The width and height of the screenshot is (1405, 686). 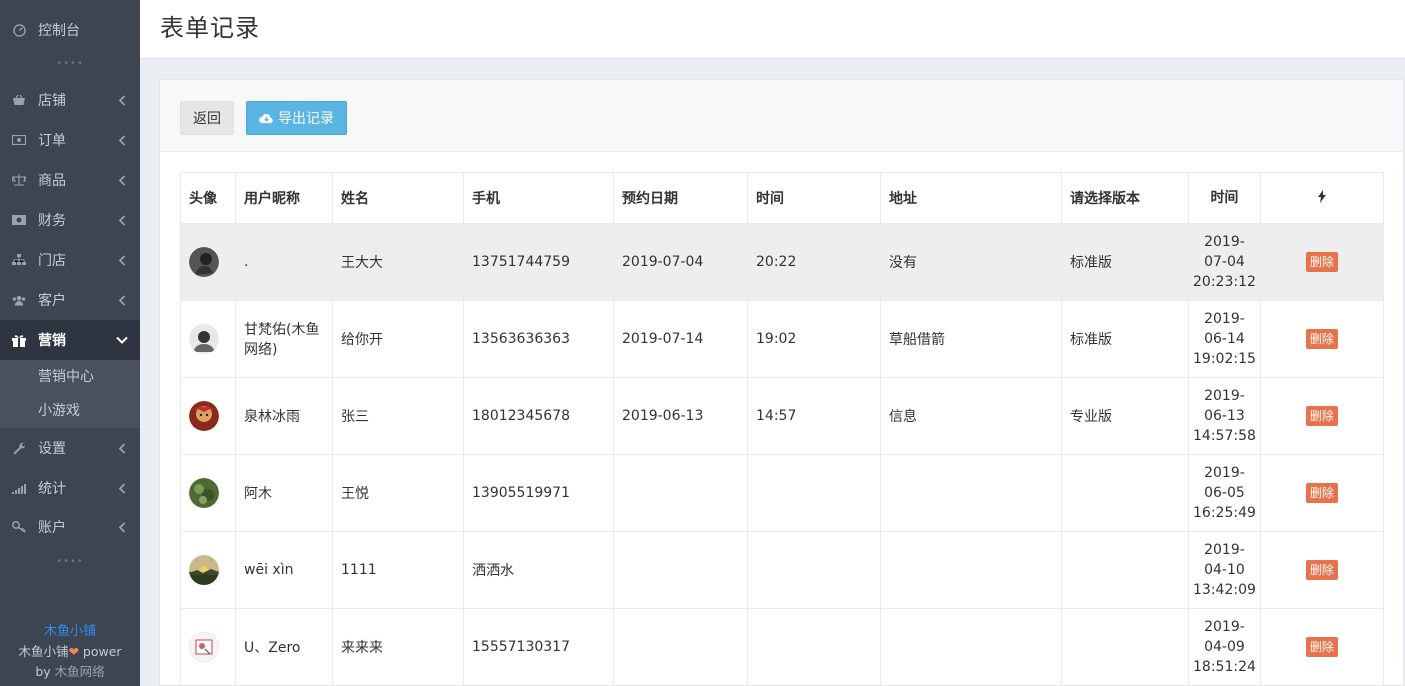 I want to click on wrench-icon, so click(x=19, y=448).